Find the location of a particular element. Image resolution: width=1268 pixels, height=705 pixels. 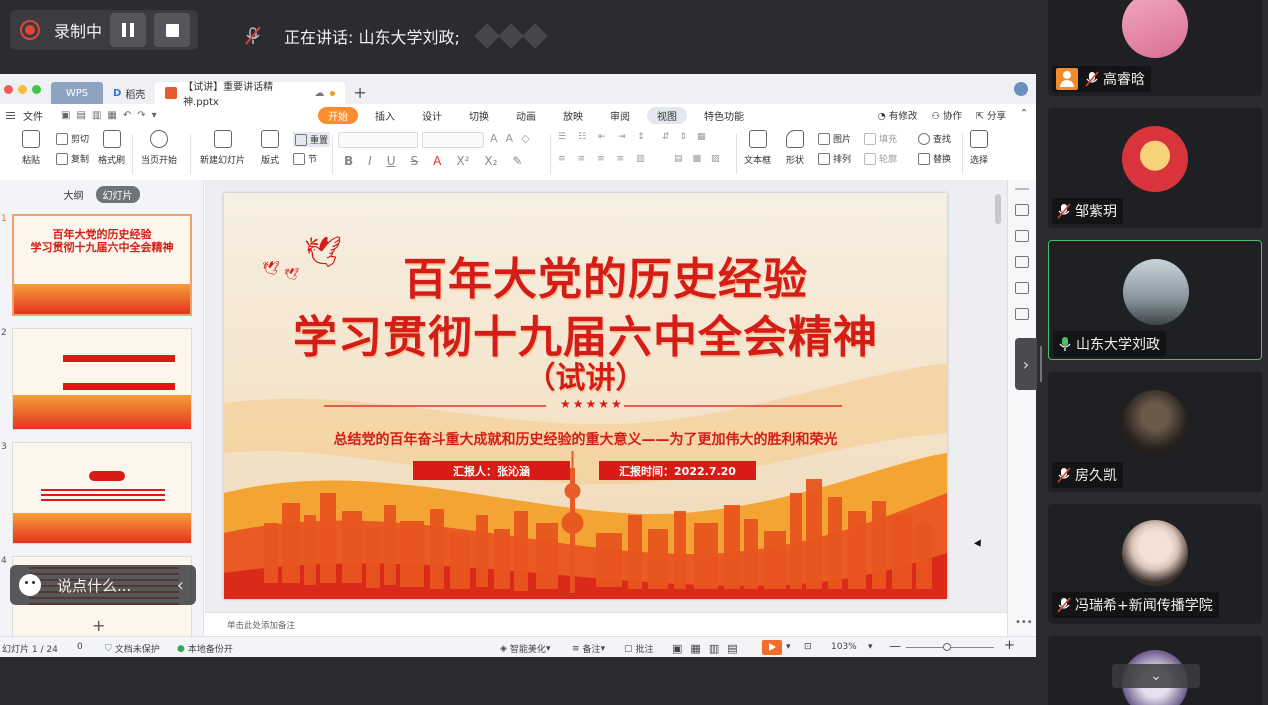

clear-format-icon: ◇ is located at coordinates (525, 138).